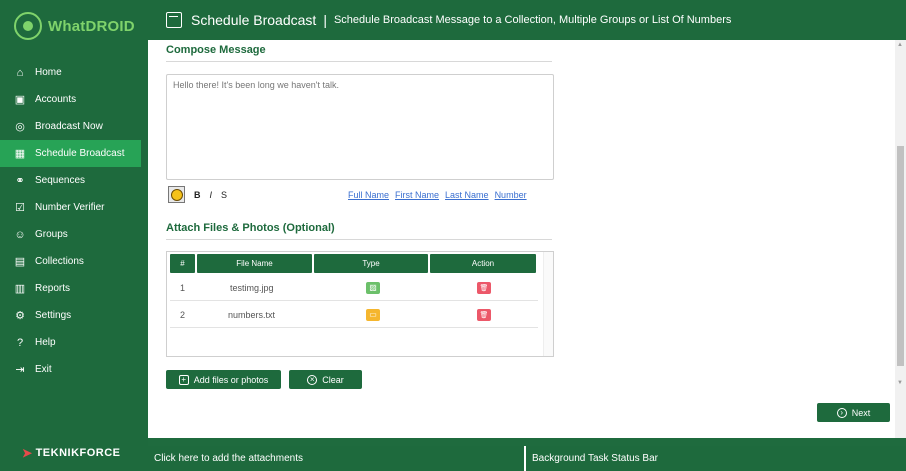 The width and height of the screenshot is (906, 471). What do you see at coordinates (900, 45) in the screenshot?
I see `scroll-up-icon: ▲` at bounding box center [900, 45].